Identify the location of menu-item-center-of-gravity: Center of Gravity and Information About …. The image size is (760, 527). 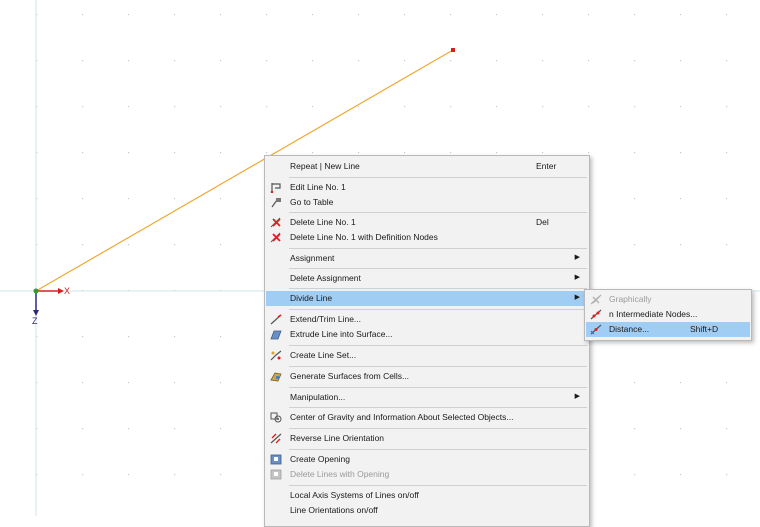
(427, 417).